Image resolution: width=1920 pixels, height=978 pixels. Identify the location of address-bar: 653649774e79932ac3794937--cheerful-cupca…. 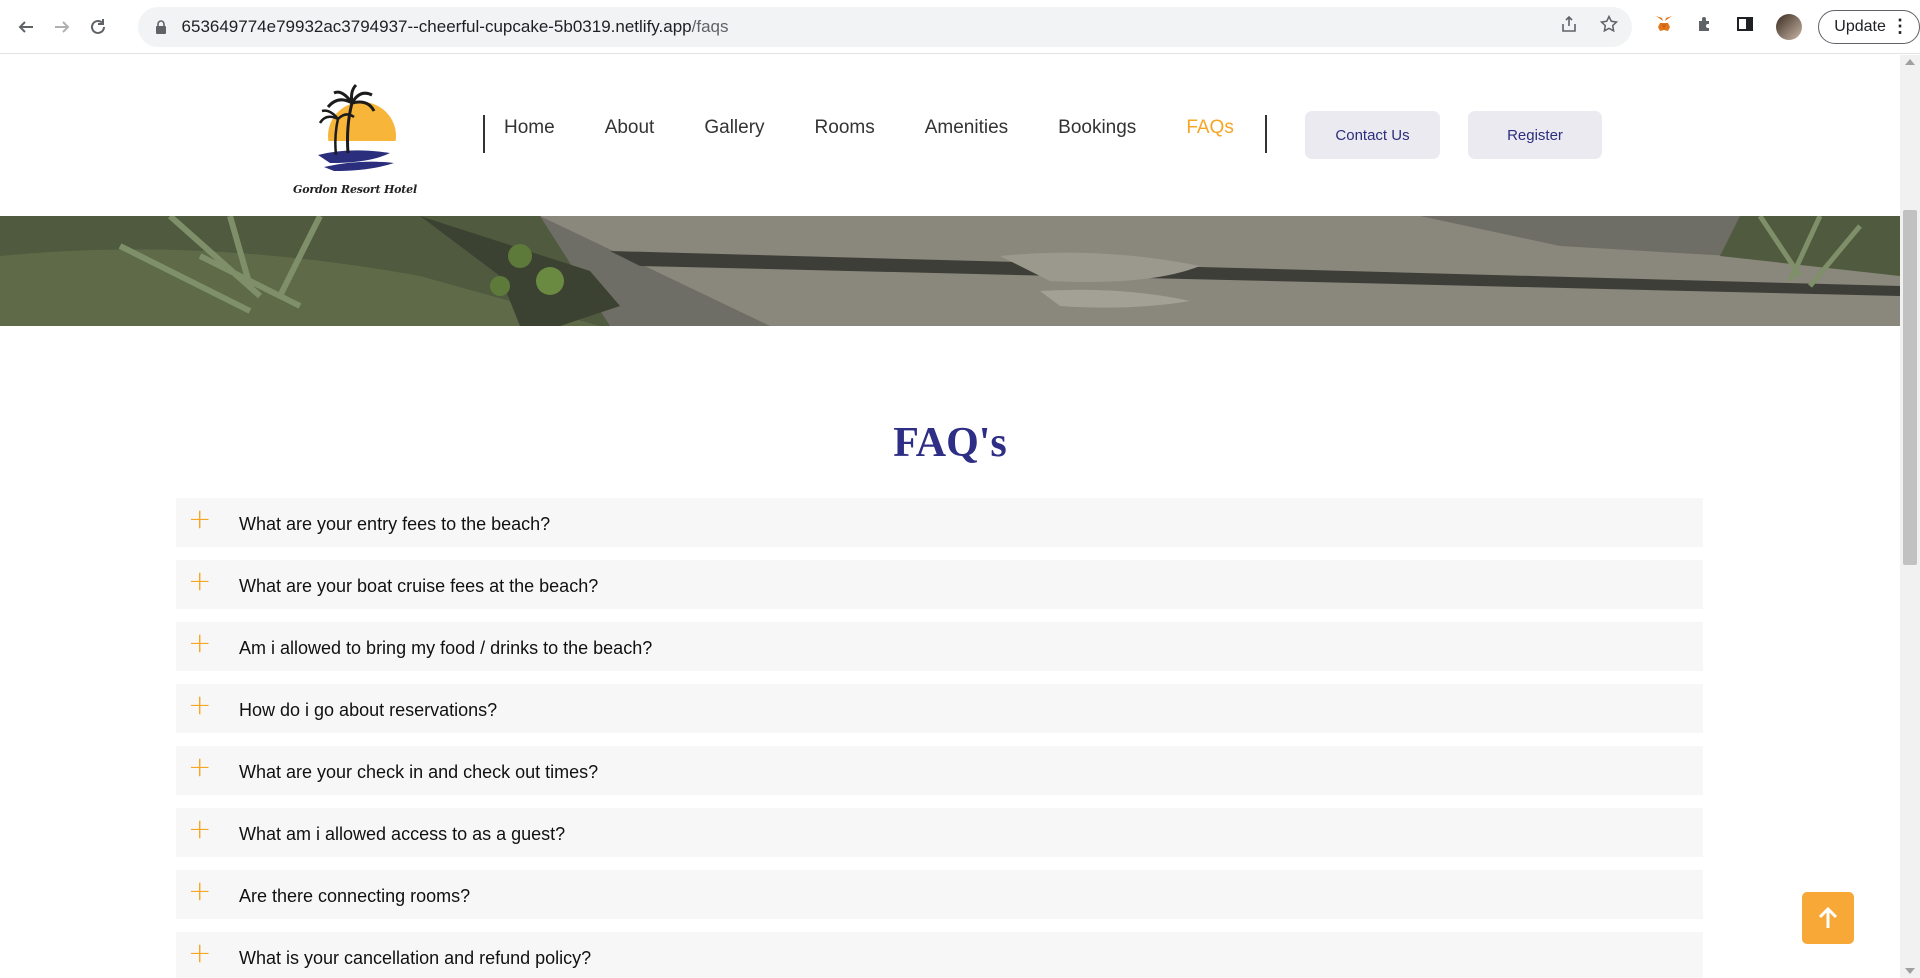
(885, 26).